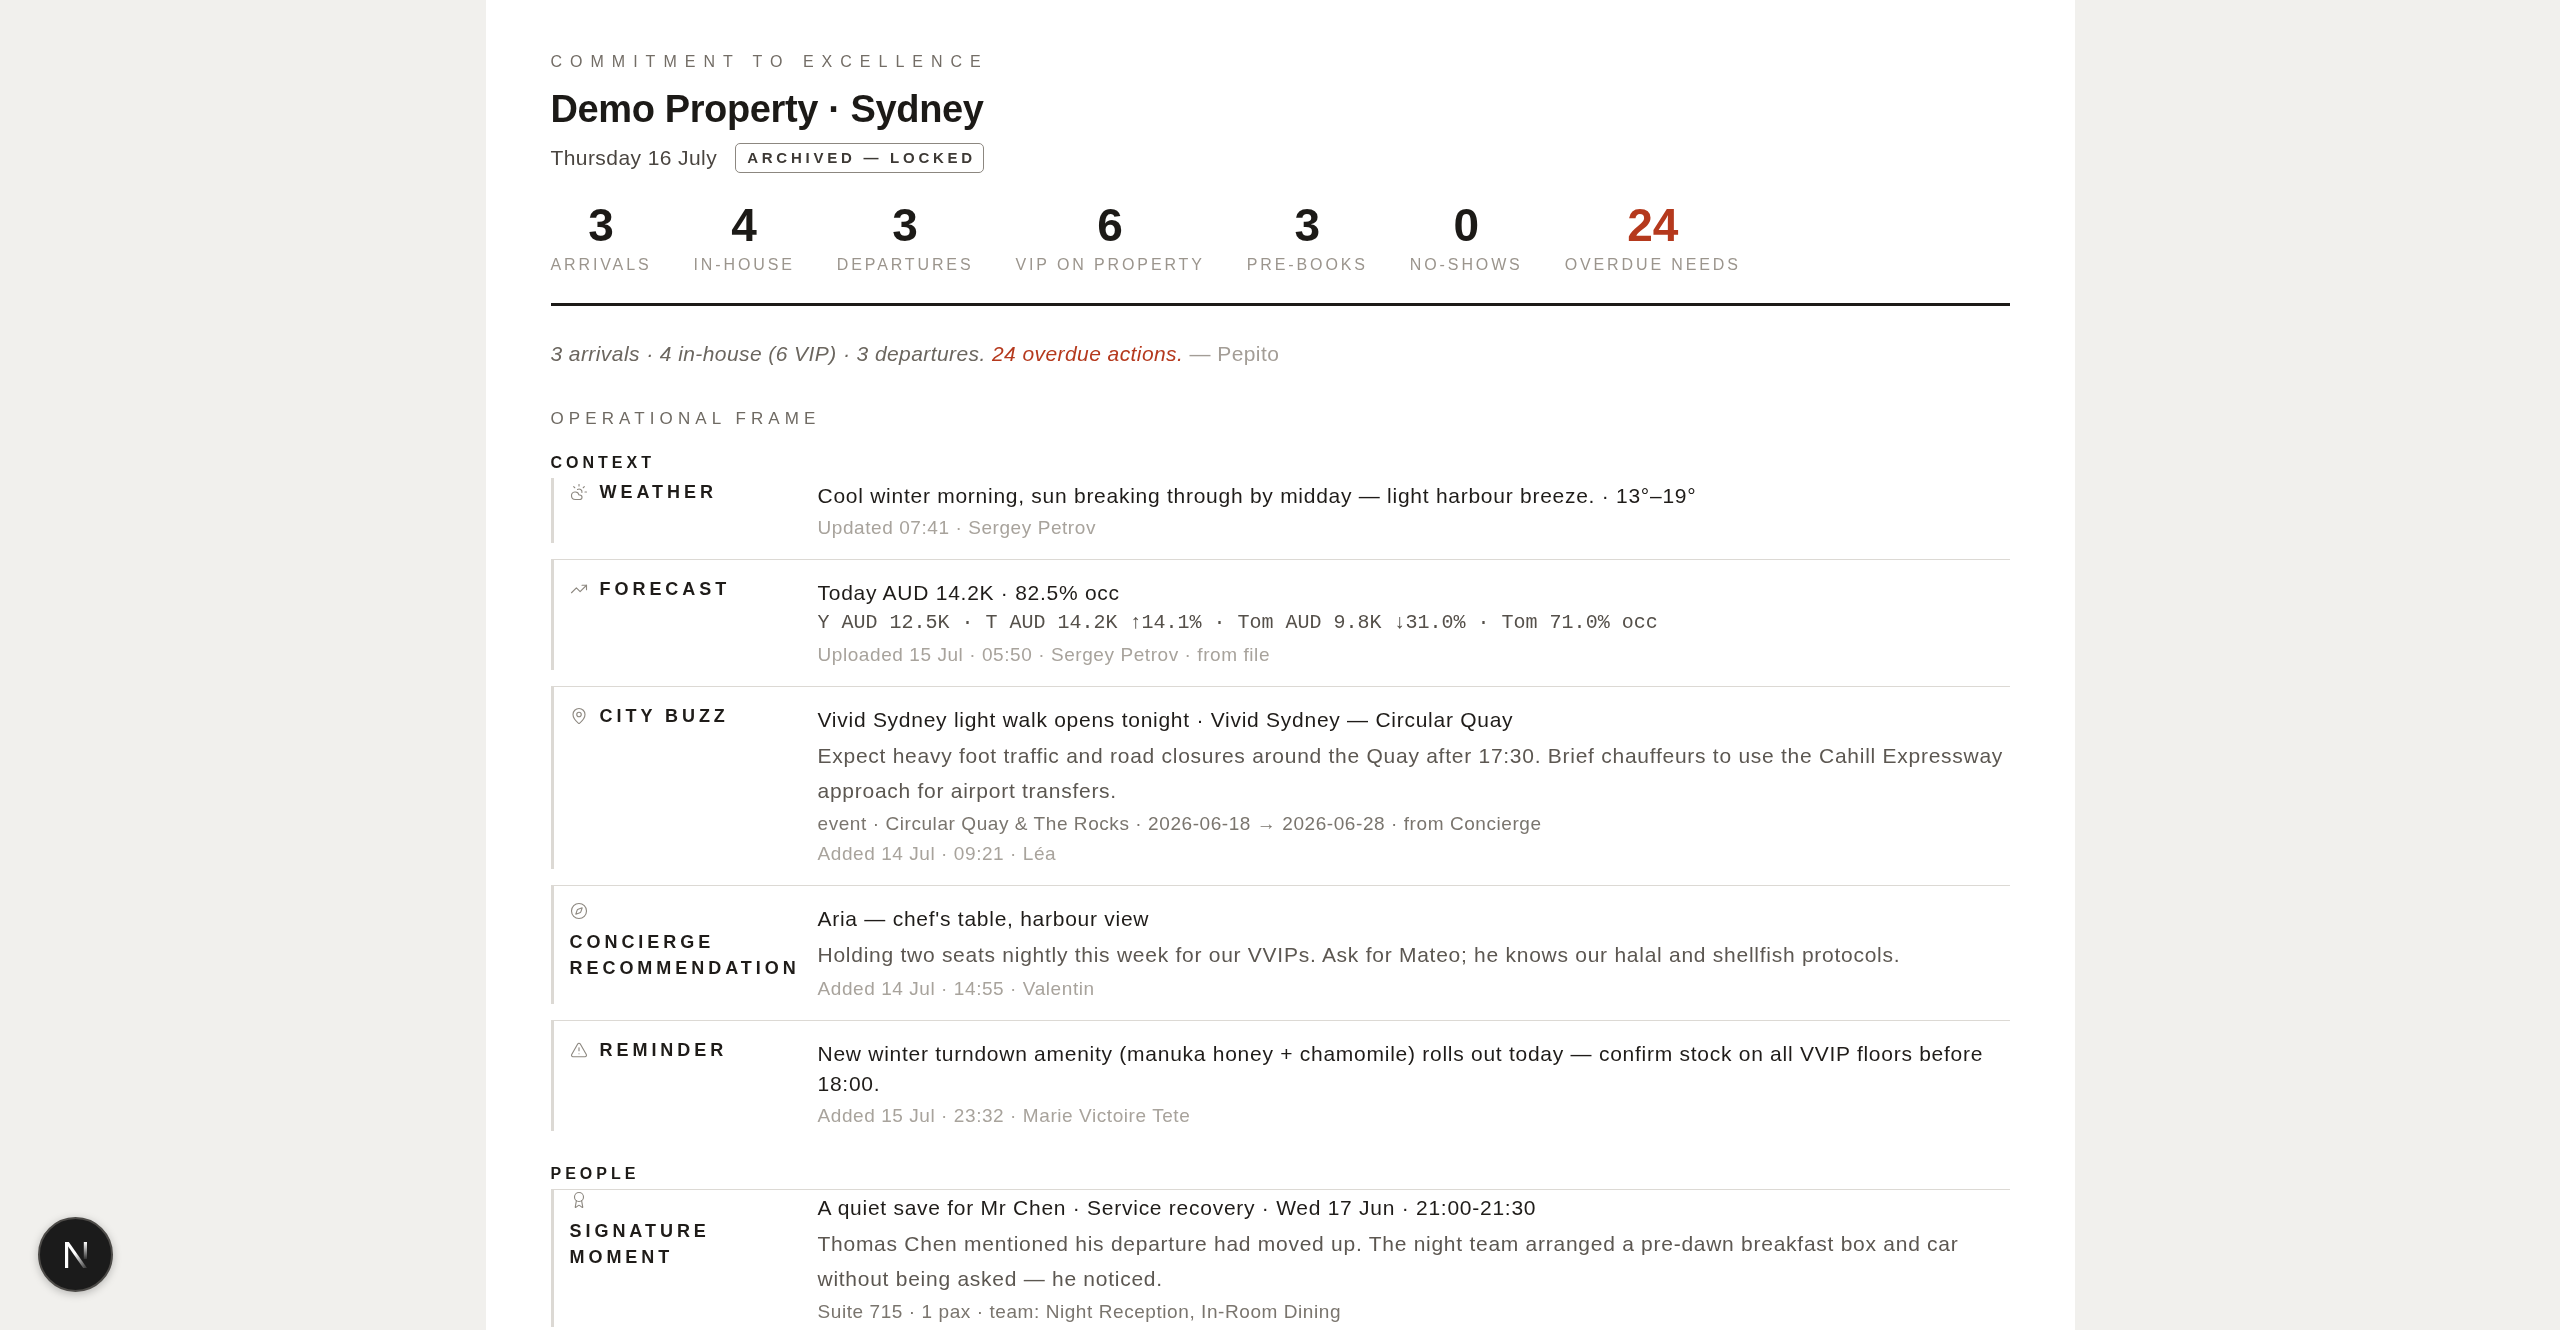  What do you see at coordinates (1004, 1116) in the screenshot?
I see `entry-meta: Added 15 Jul · 23:32 · Marie Victoire Tete` at bounding box center [1004, 1116].